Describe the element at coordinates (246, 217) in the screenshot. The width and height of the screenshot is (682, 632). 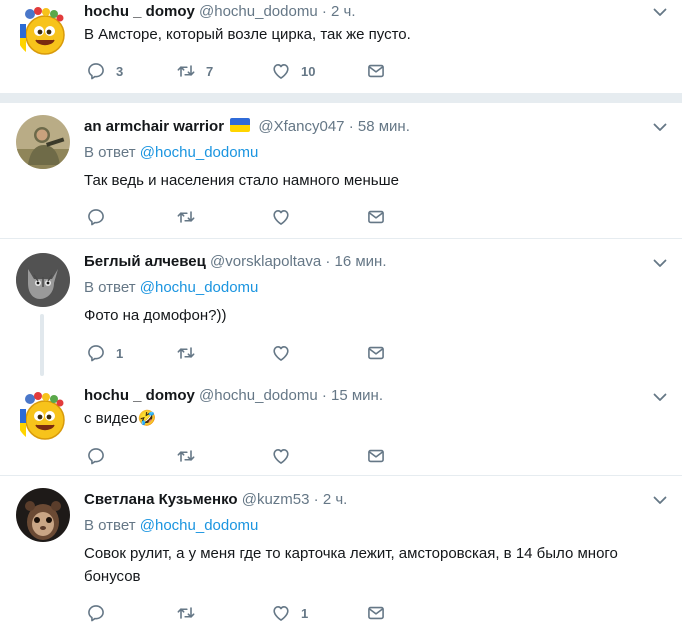
I see `tweet-actions` at that location.